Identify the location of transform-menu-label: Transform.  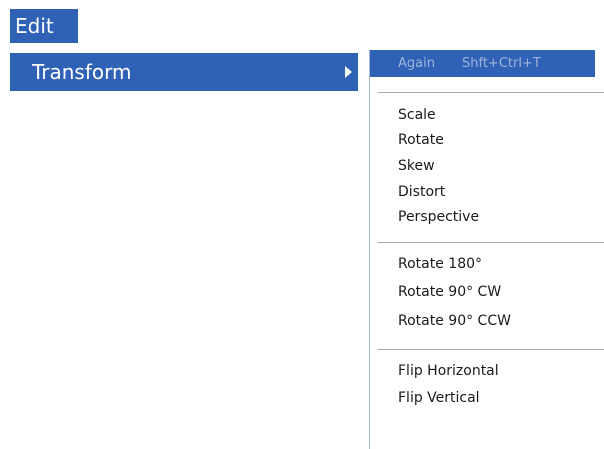
(82, 72).